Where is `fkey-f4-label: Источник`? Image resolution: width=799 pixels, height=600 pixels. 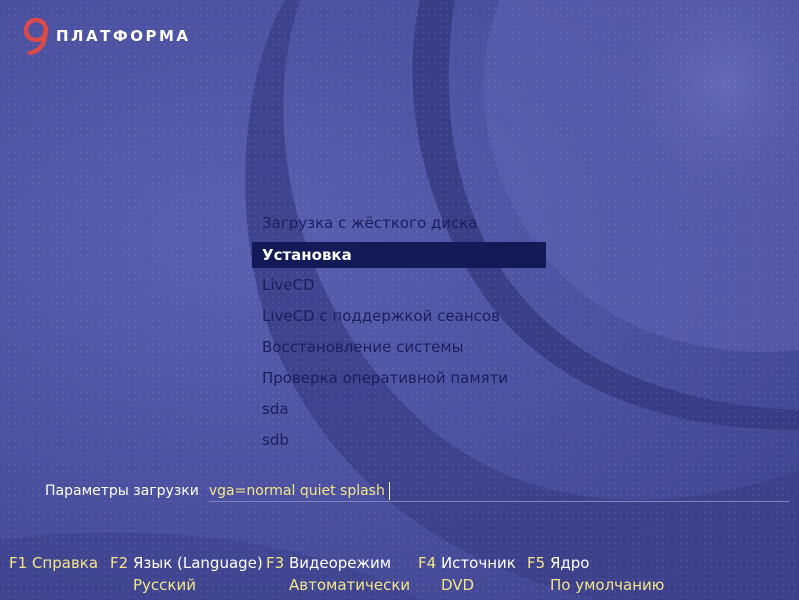
fkey-f4-label: Источник is located at coordinates (478, 563).